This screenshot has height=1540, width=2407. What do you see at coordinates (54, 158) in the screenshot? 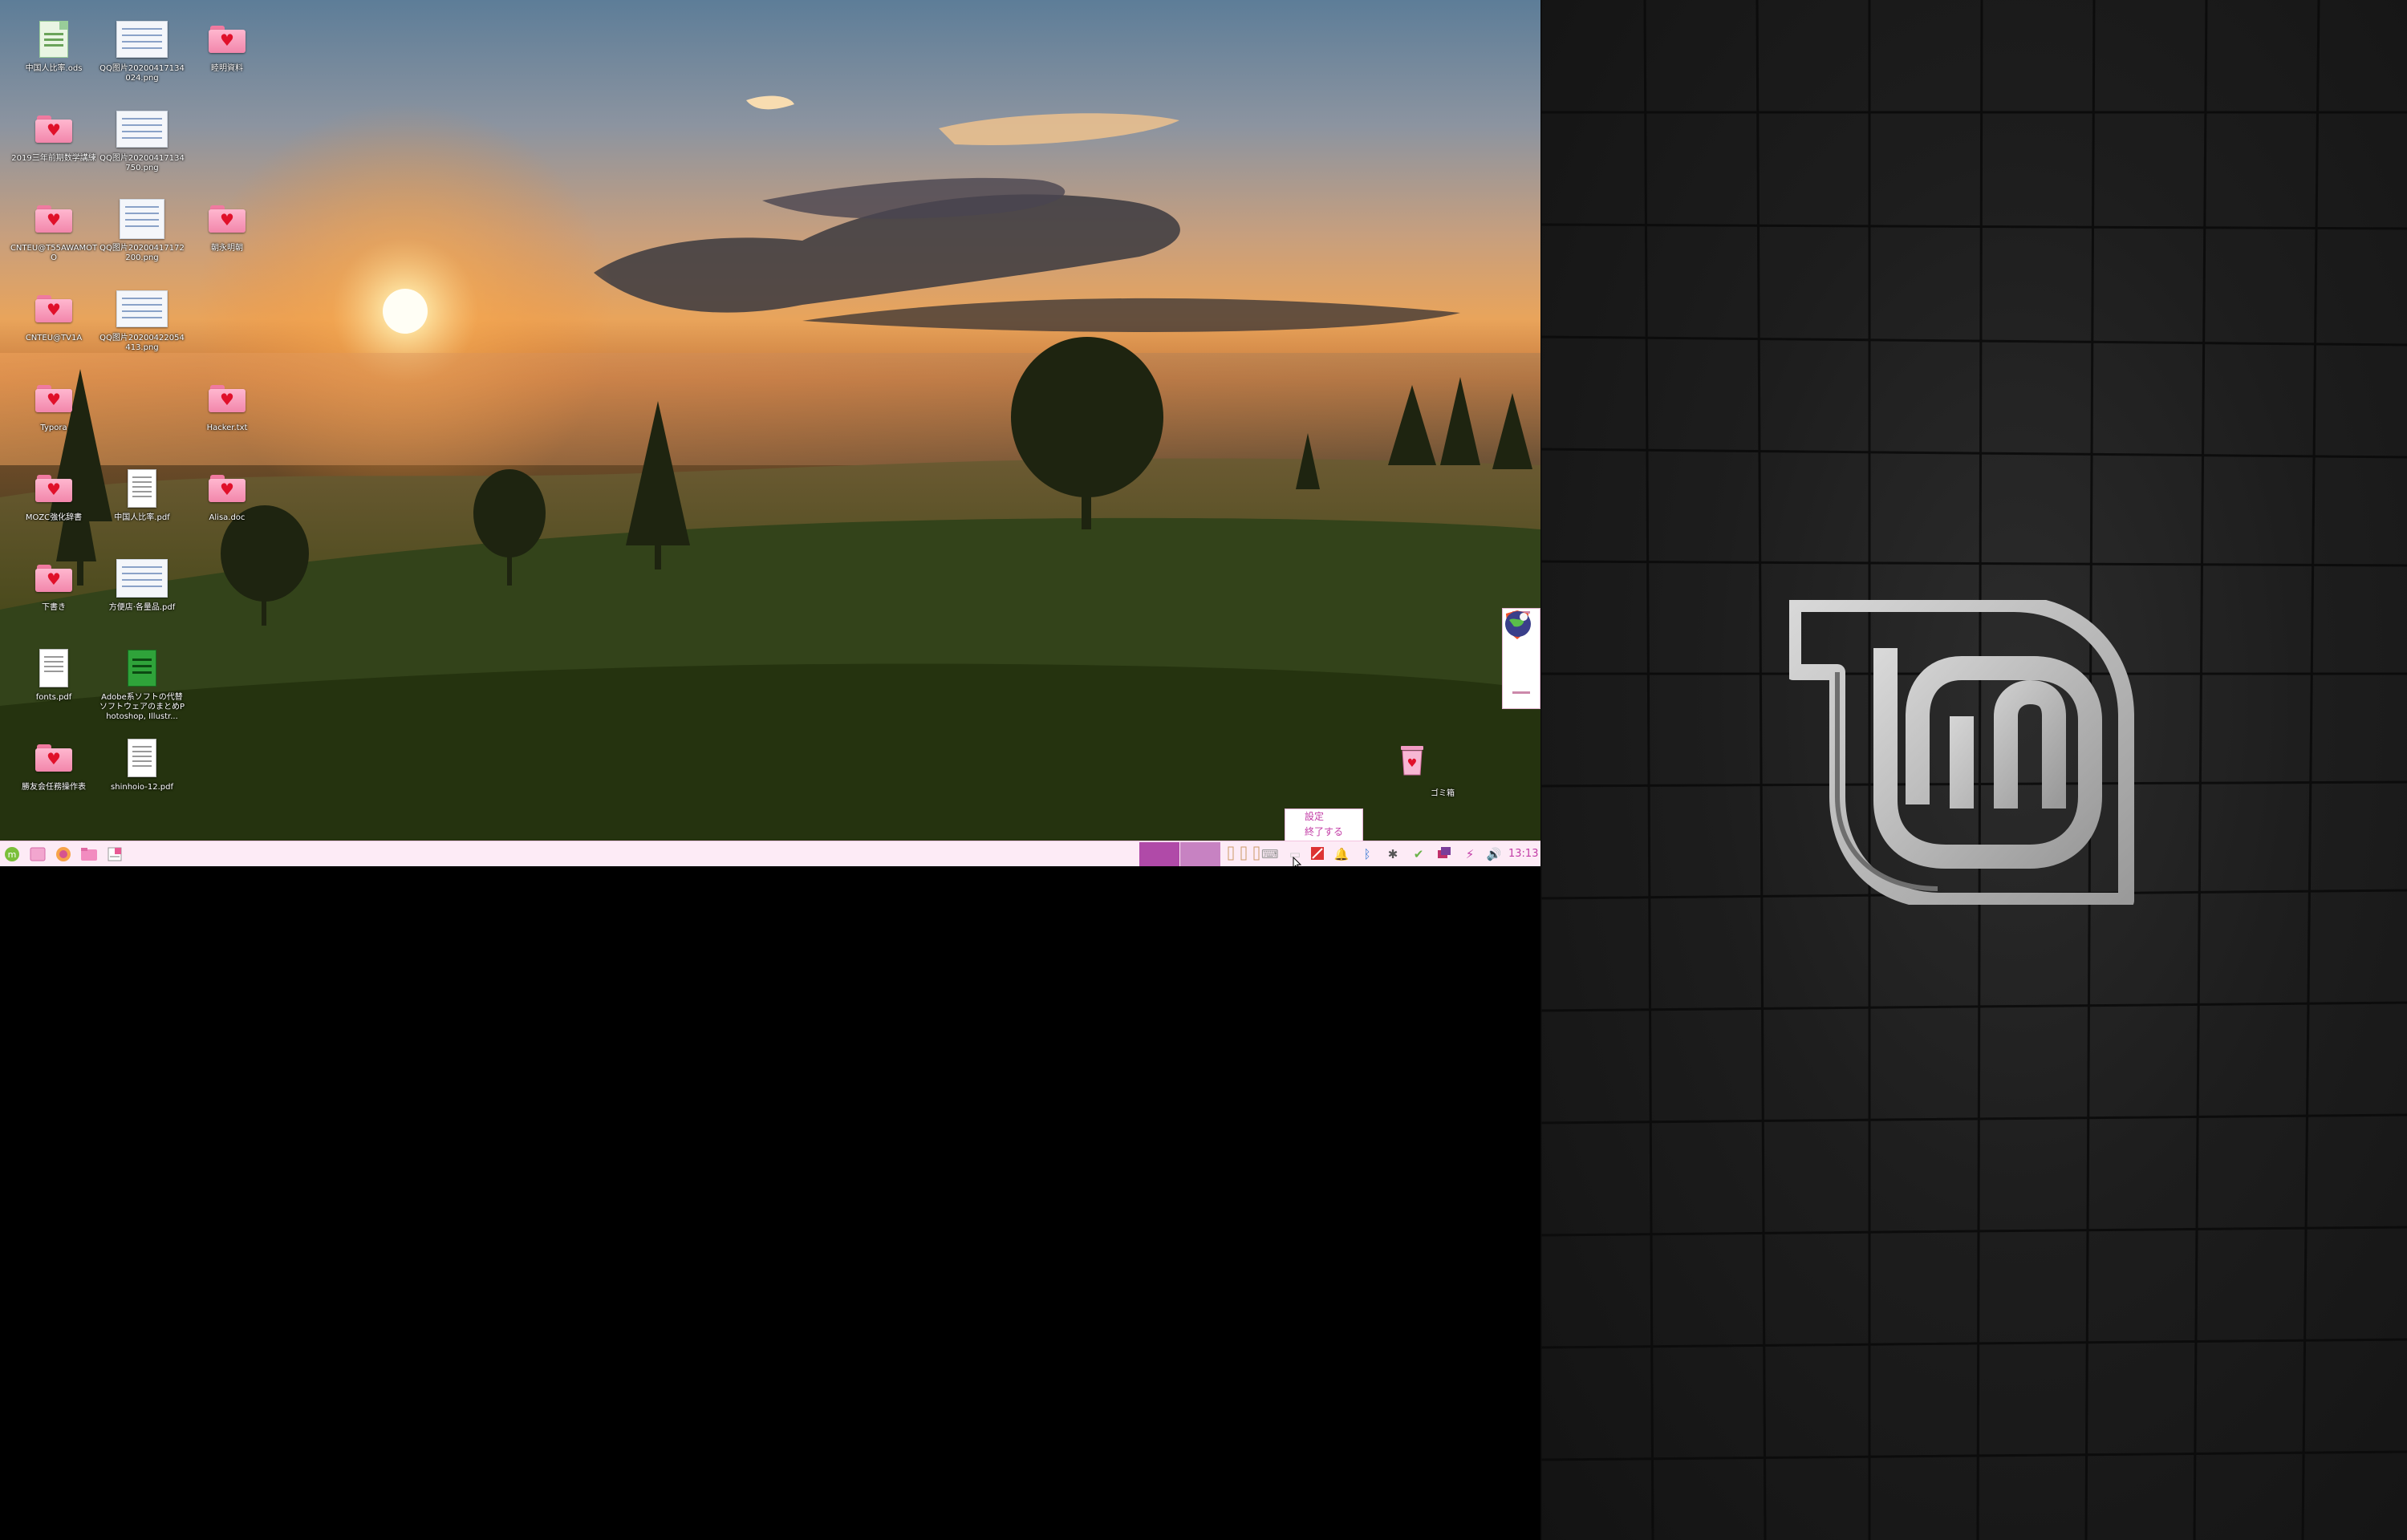
I see `desktop-icon-label: 2019三年前期数学講練` at bounding box center [54, 158].